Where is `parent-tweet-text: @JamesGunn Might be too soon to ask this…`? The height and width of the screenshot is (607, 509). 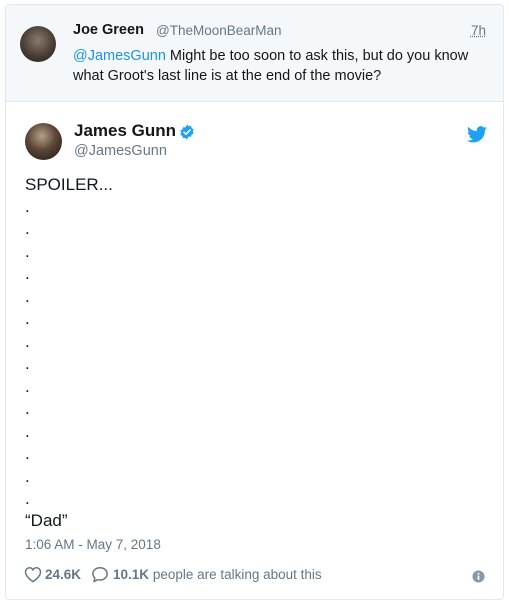
parent-tweet-text: @JamesGunn Might be too soon to ask this… is located at coordinates (278, 66).